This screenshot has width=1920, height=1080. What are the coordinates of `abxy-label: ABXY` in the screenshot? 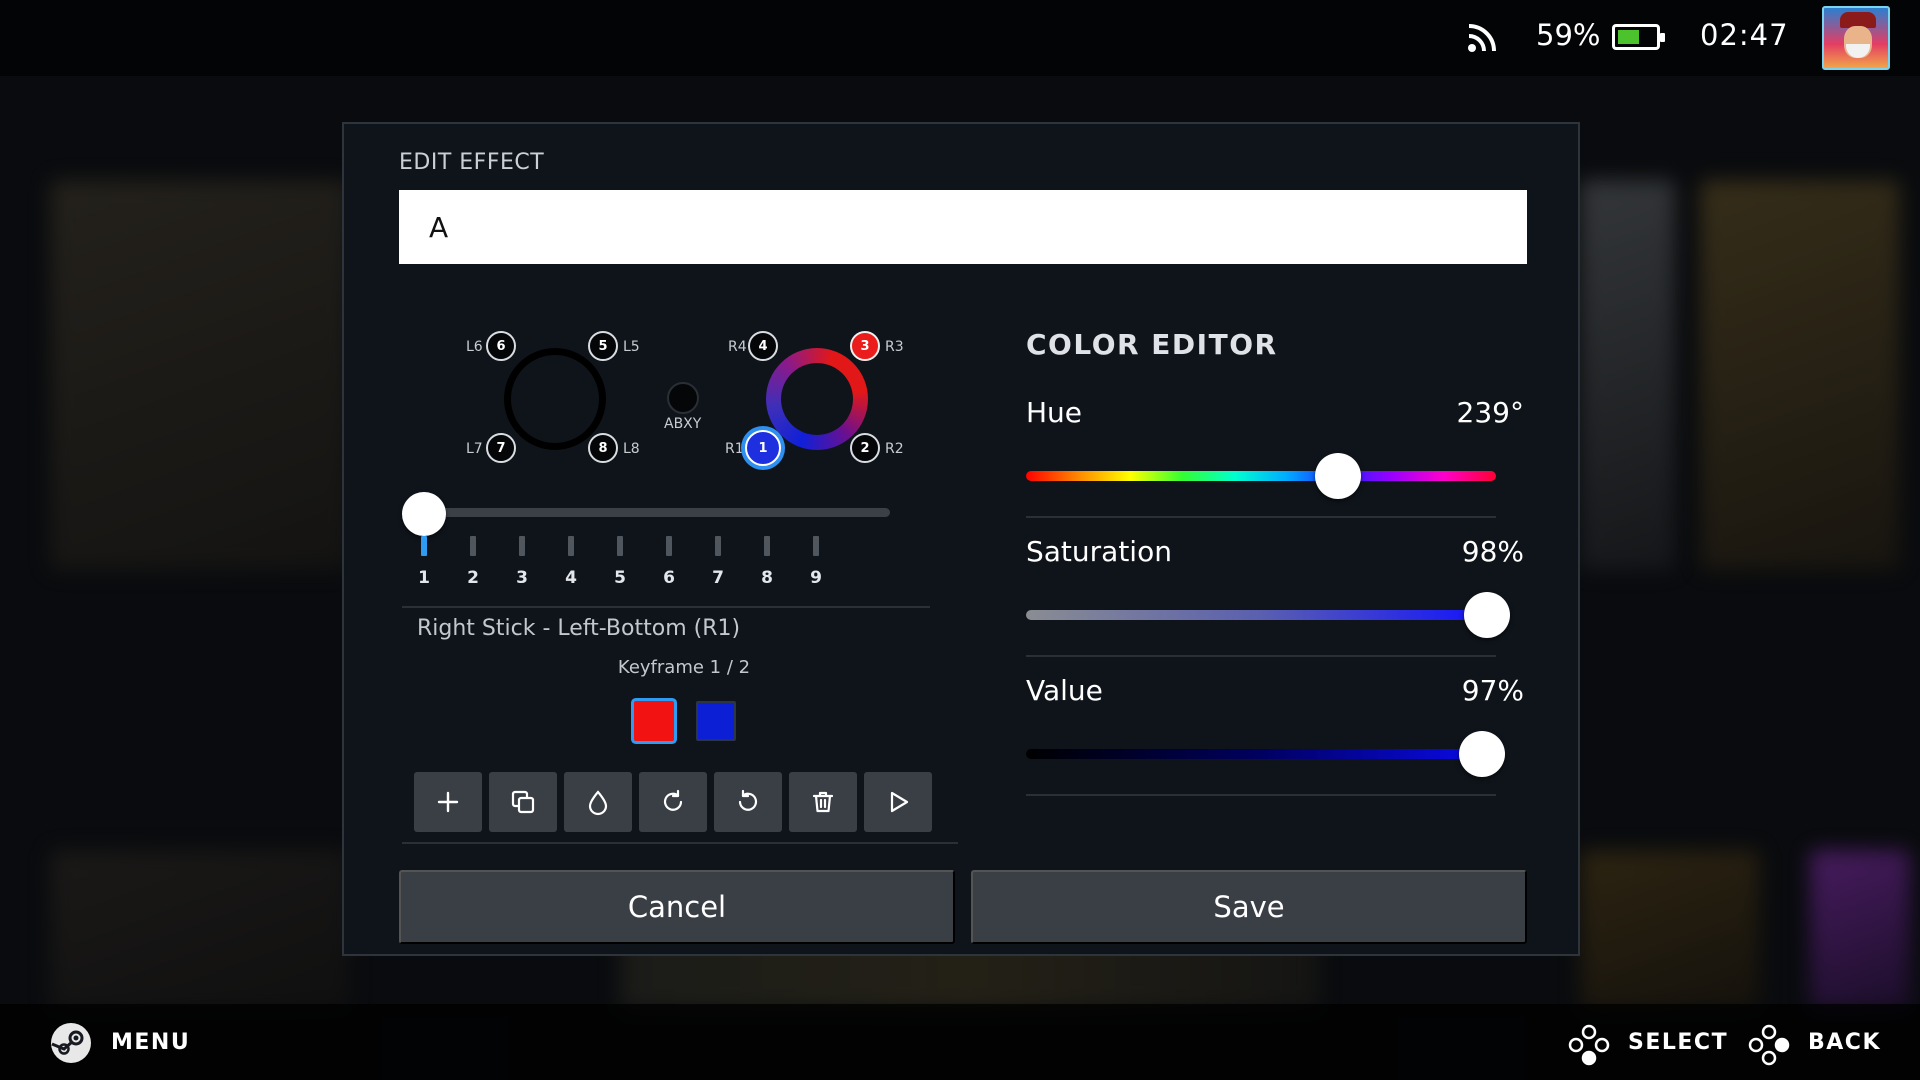 It's located at (683, 424).